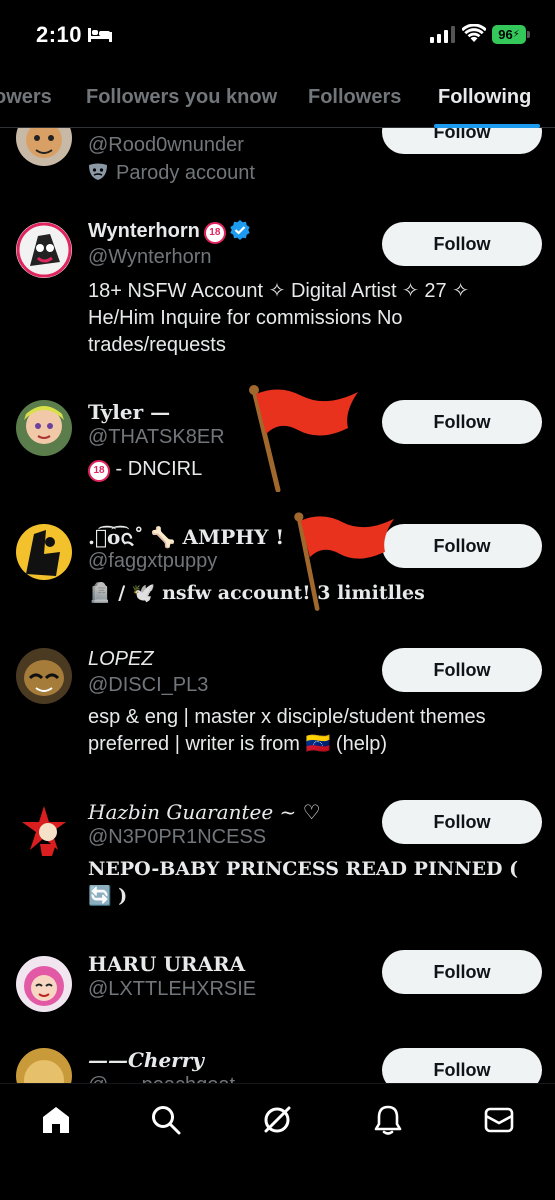 Image resolution: width=555 pixels, height=1200 pixels. Describe the element at coordinates (129, 412) in the screenshot. I see `user-name: Tyler —` at that location.